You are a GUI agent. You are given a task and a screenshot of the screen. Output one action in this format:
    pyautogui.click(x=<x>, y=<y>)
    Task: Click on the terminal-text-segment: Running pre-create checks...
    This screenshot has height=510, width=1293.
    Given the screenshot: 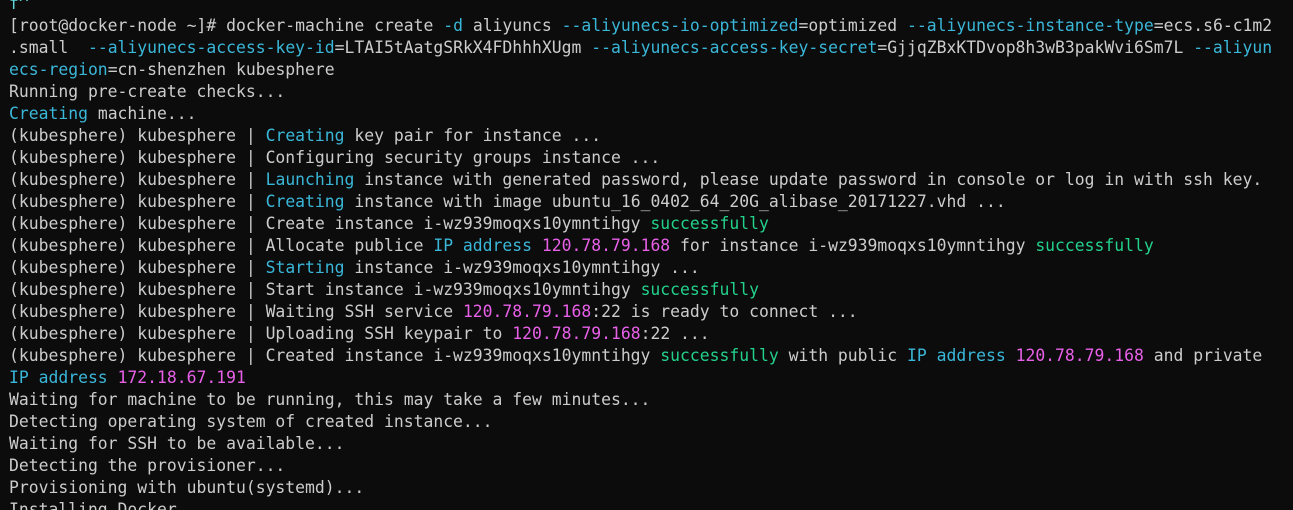 What is the action you would take?
    pyautogui.click(x=147, y=91)
    